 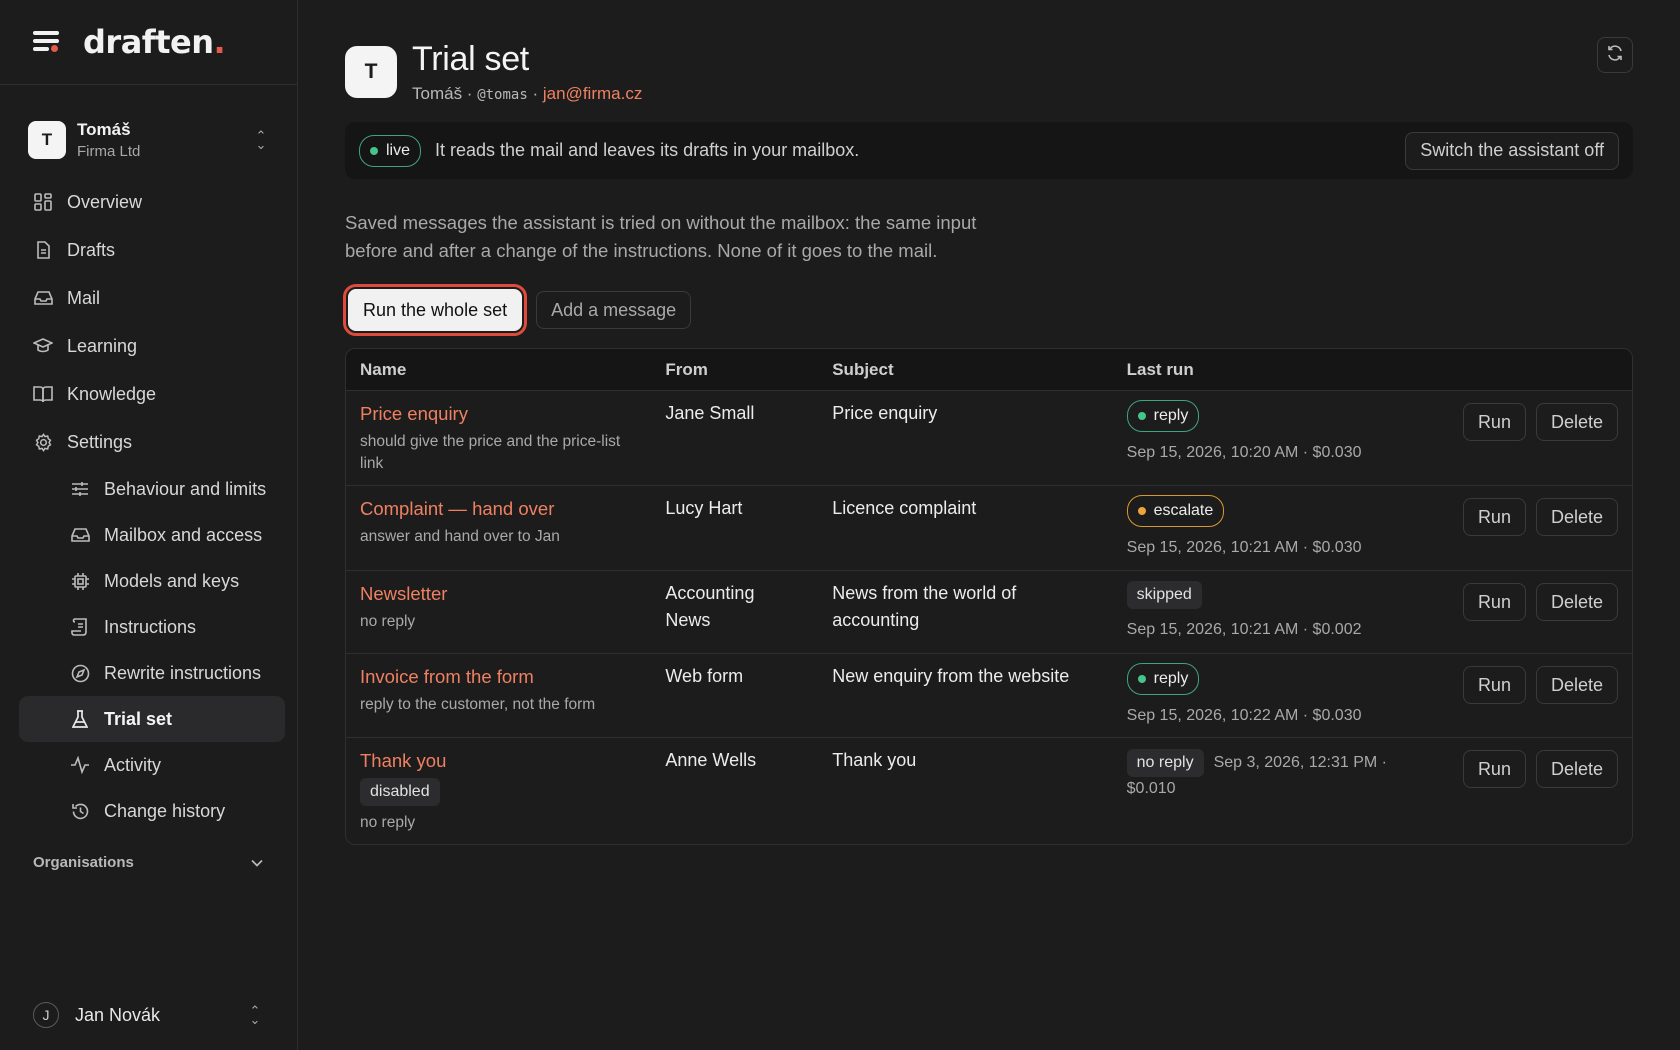 I want to click on status-dot, so click(x=374, y=150).